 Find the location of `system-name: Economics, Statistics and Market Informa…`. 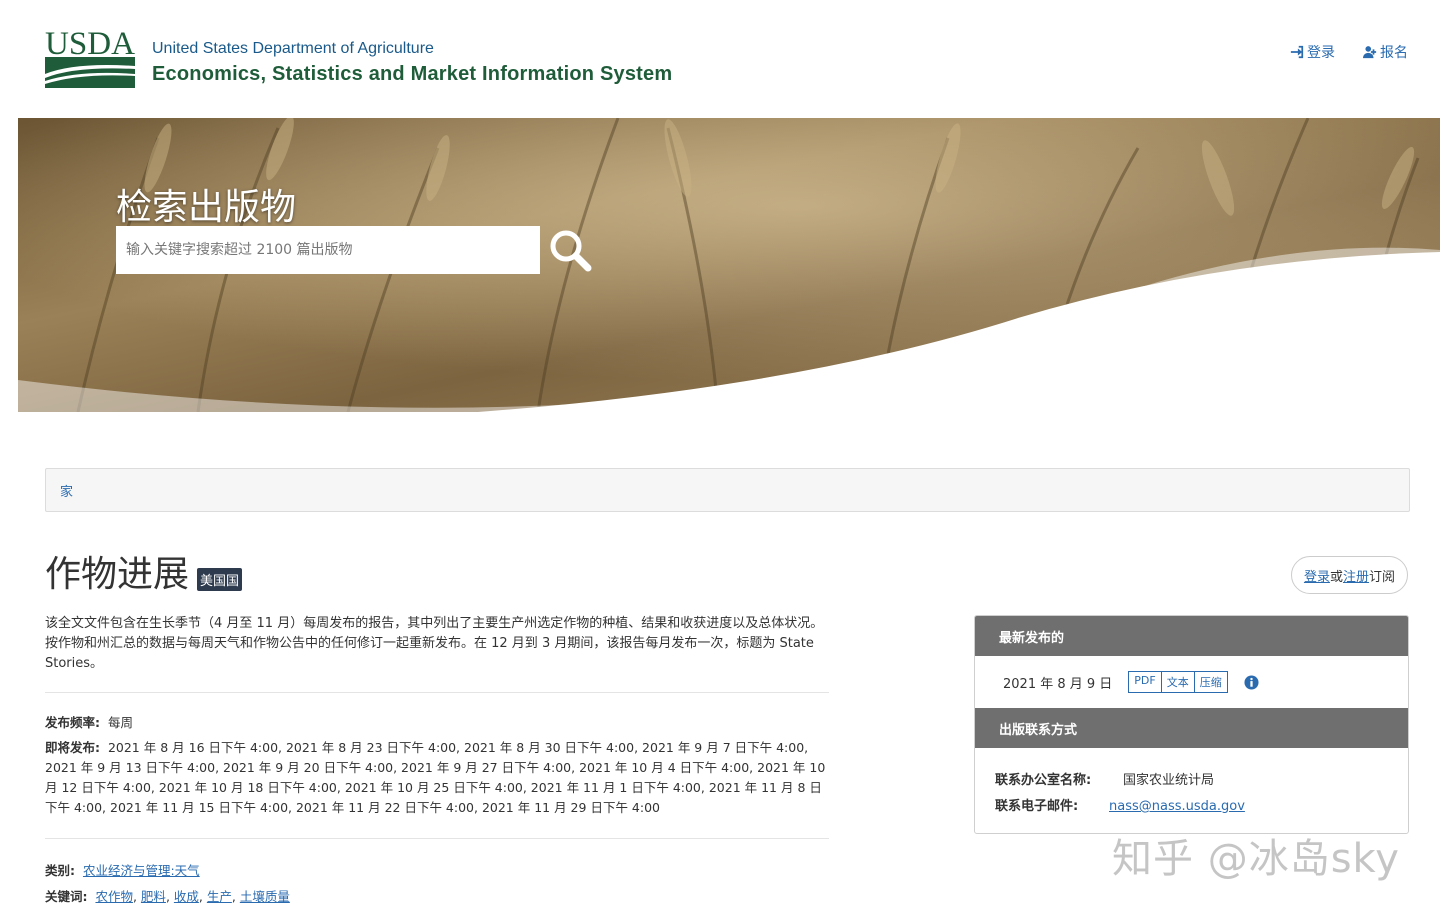

system-name: Economics, Statistics and Market Informa… is located at coordinates (412, 74).